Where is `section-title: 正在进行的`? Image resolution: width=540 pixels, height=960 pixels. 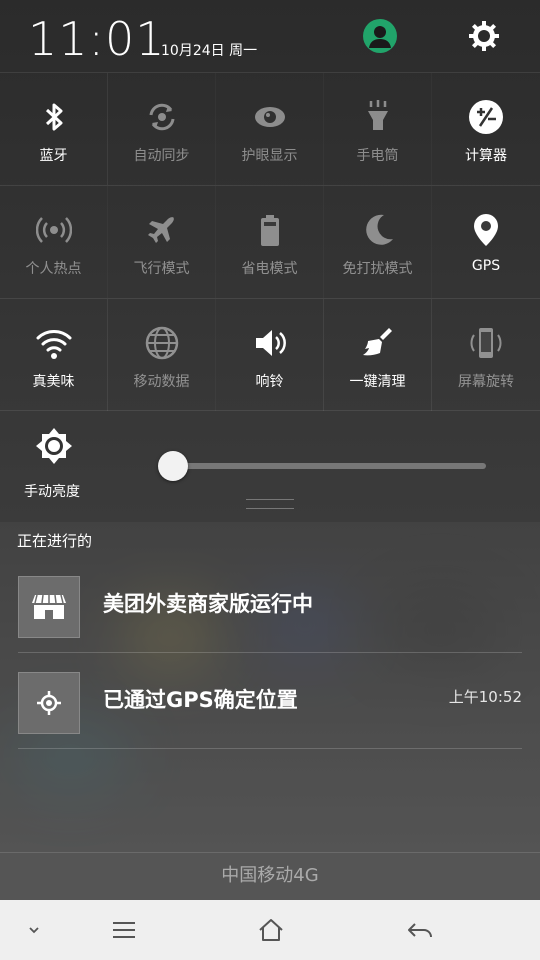
section-title: 正在进行的 is located at coordinates (55, 541).